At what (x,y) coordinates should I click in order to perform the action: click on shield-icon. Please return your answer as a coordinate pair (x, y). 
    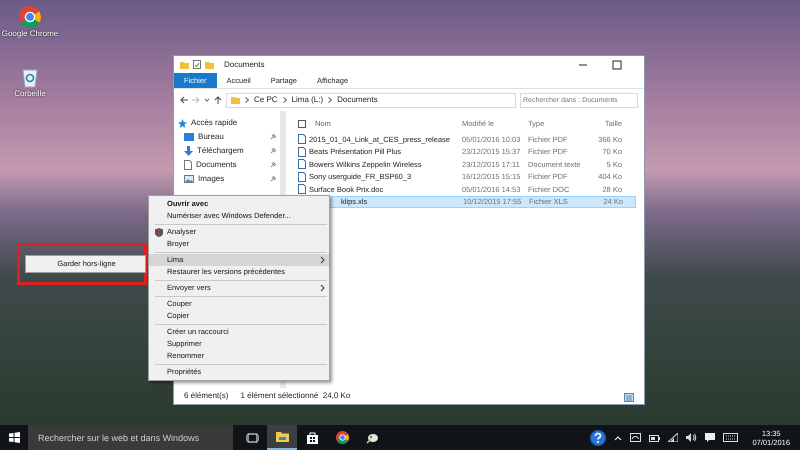
    Looking at the image, I should click on (159, 232).